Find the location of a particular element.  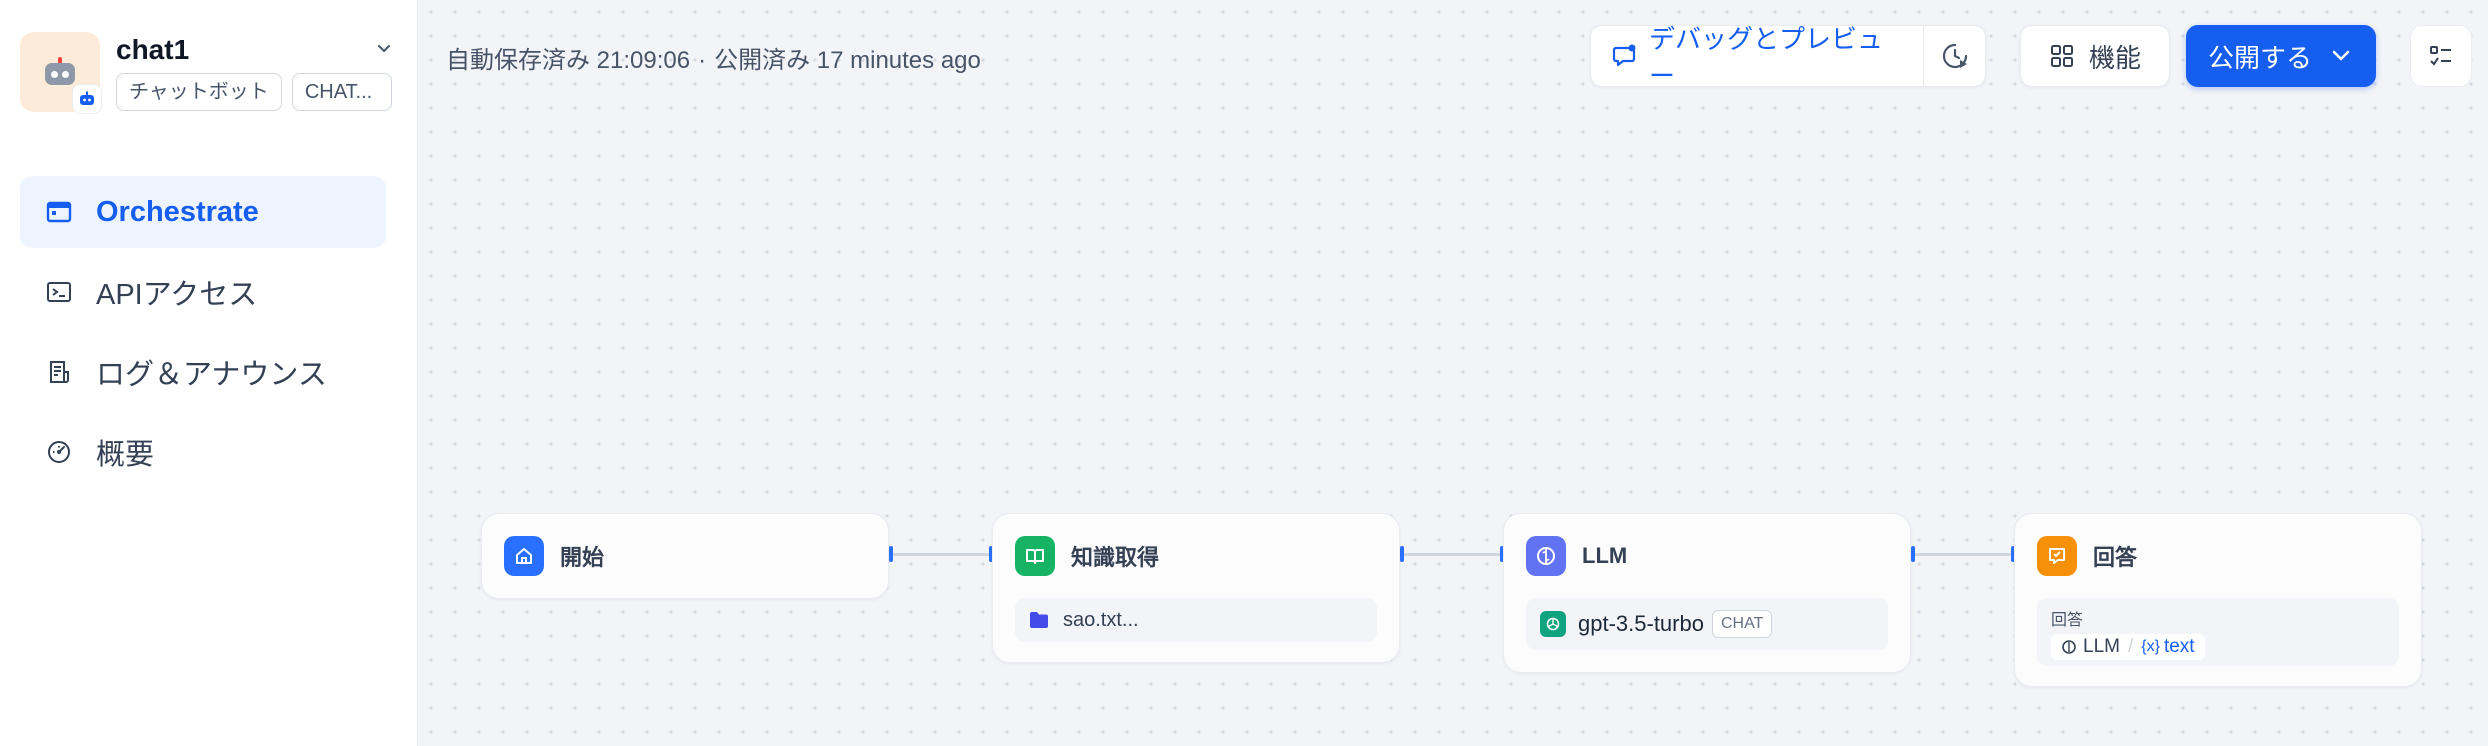

variable-x-icon: {x} is located at coordinates (2150, 646).